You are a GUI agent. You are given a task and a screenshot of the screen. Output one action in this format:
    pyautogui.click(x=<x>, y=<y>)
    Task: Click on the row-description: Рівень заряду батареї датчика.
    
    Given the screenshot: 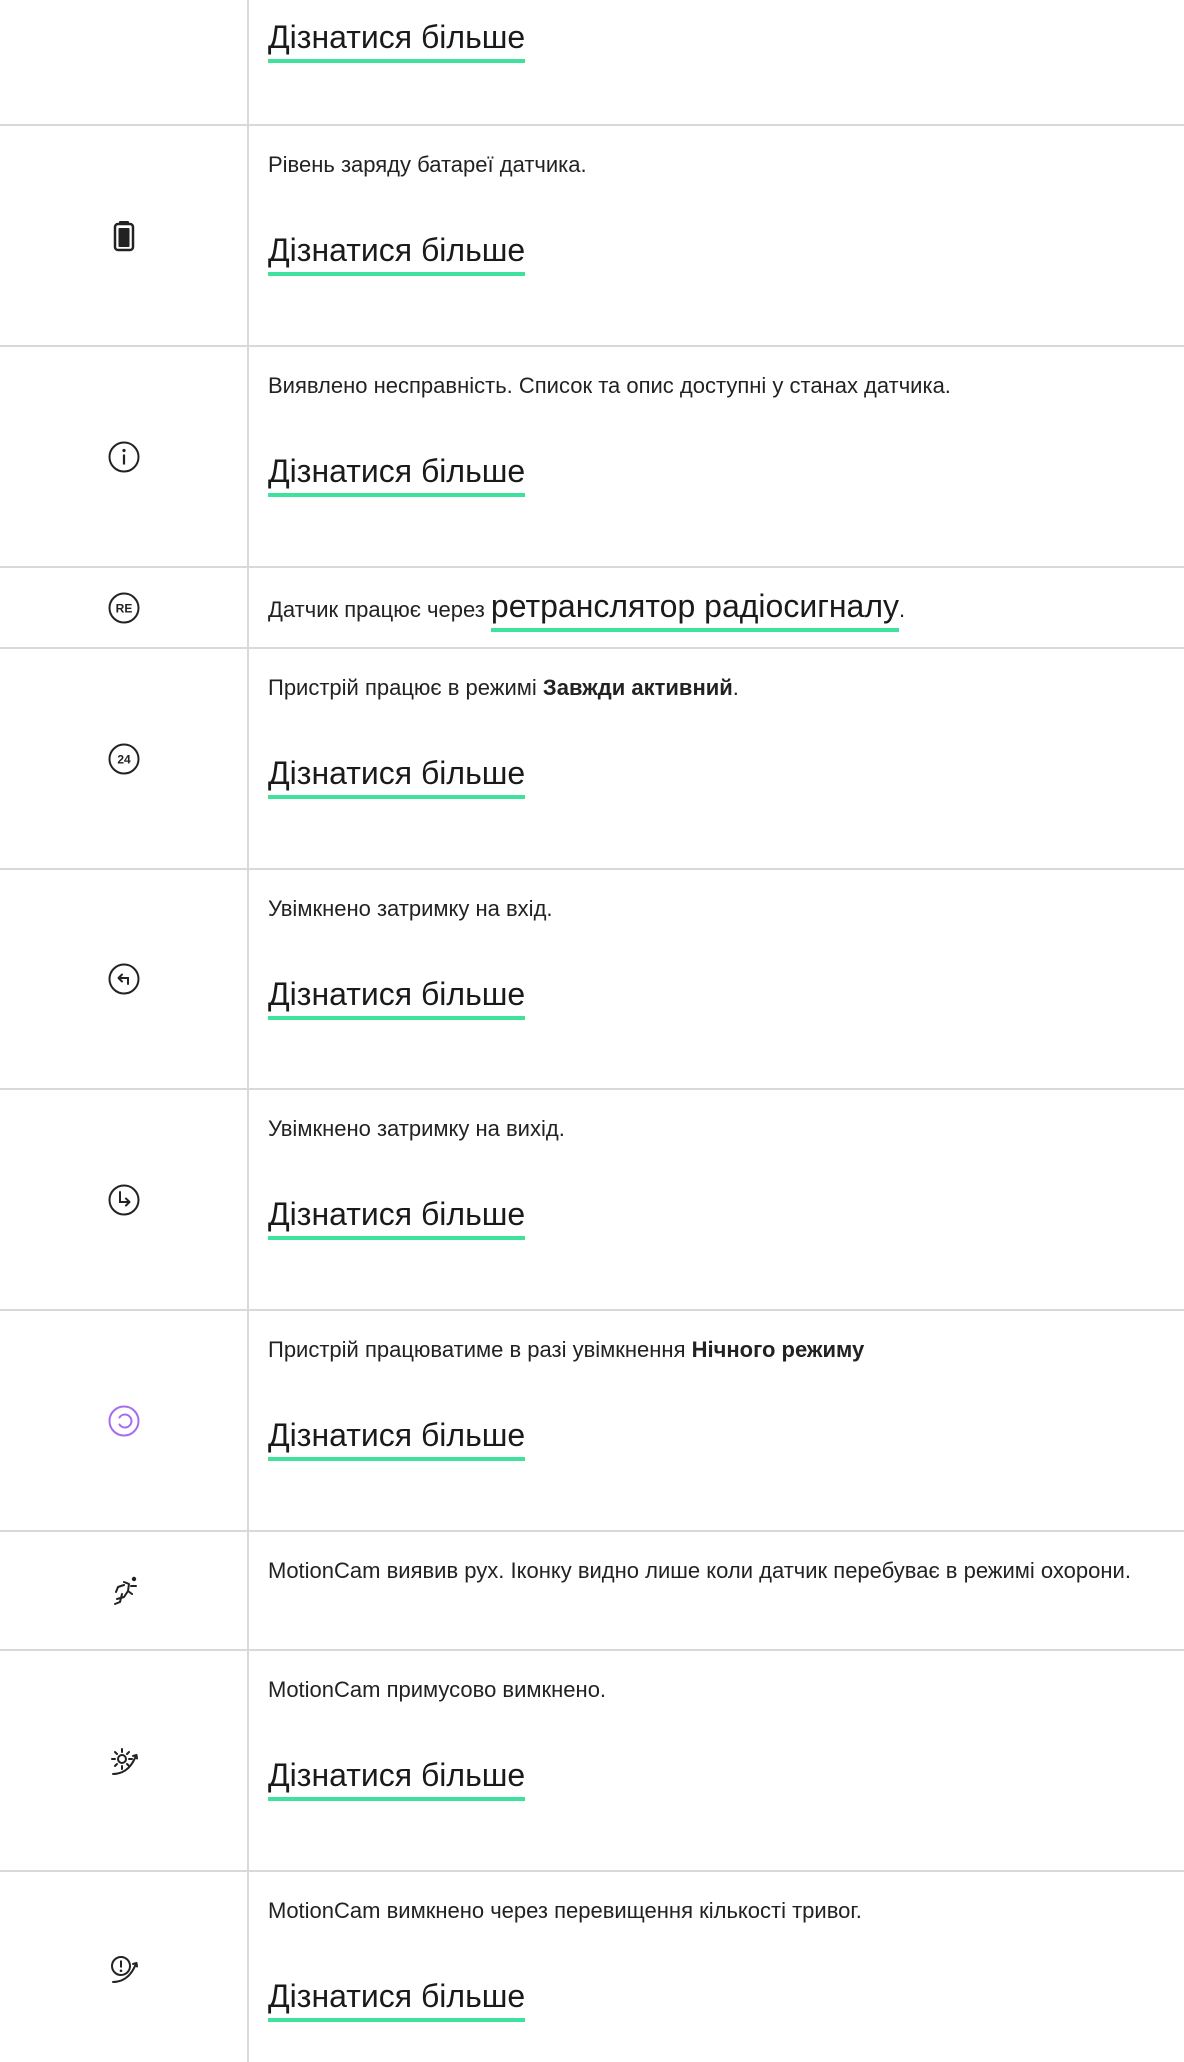 What is the action you would take?
    pyautogui.click(x=427, y=164)
    